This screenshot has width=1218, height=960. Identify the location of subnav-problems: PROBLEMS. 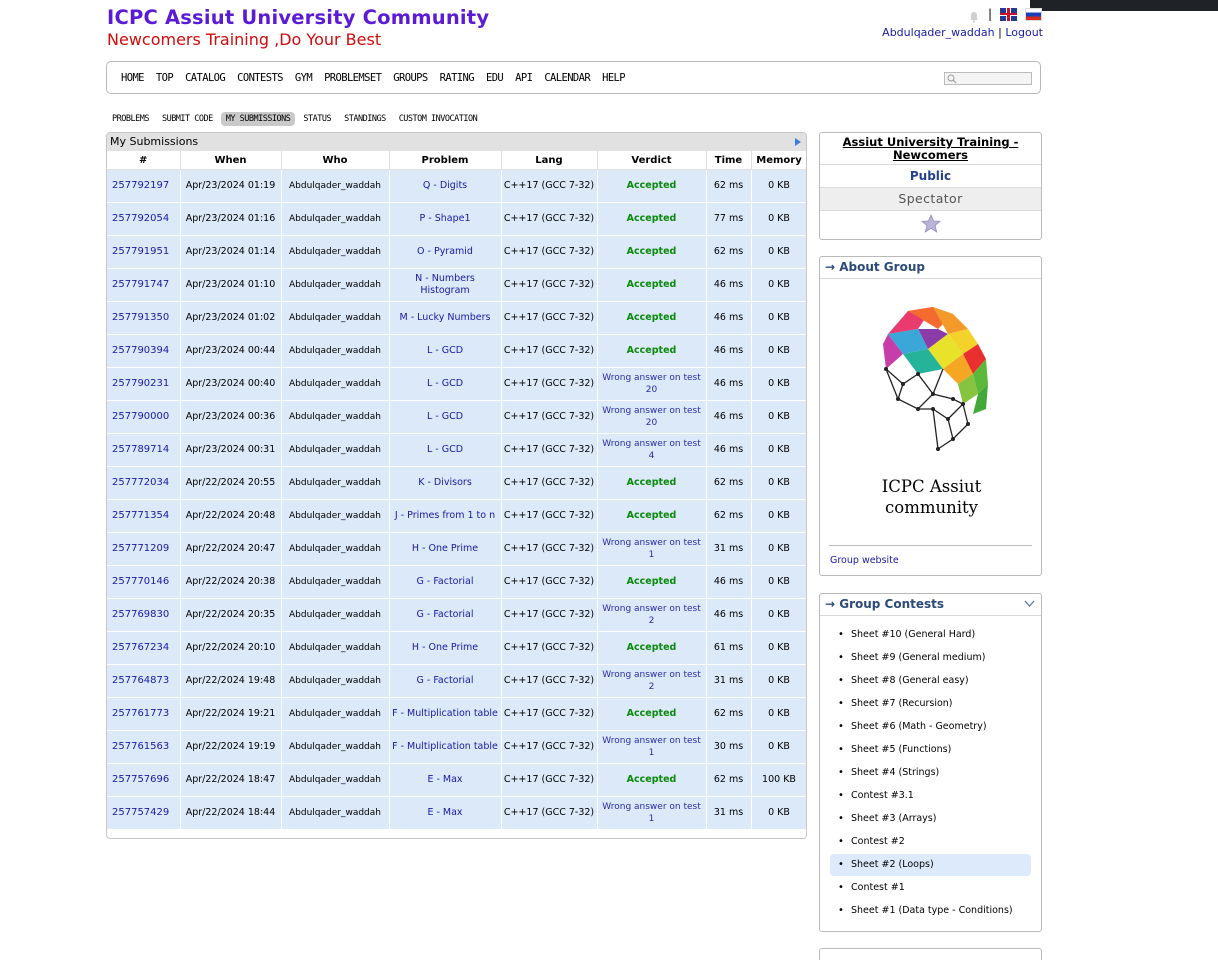
(130, 119).